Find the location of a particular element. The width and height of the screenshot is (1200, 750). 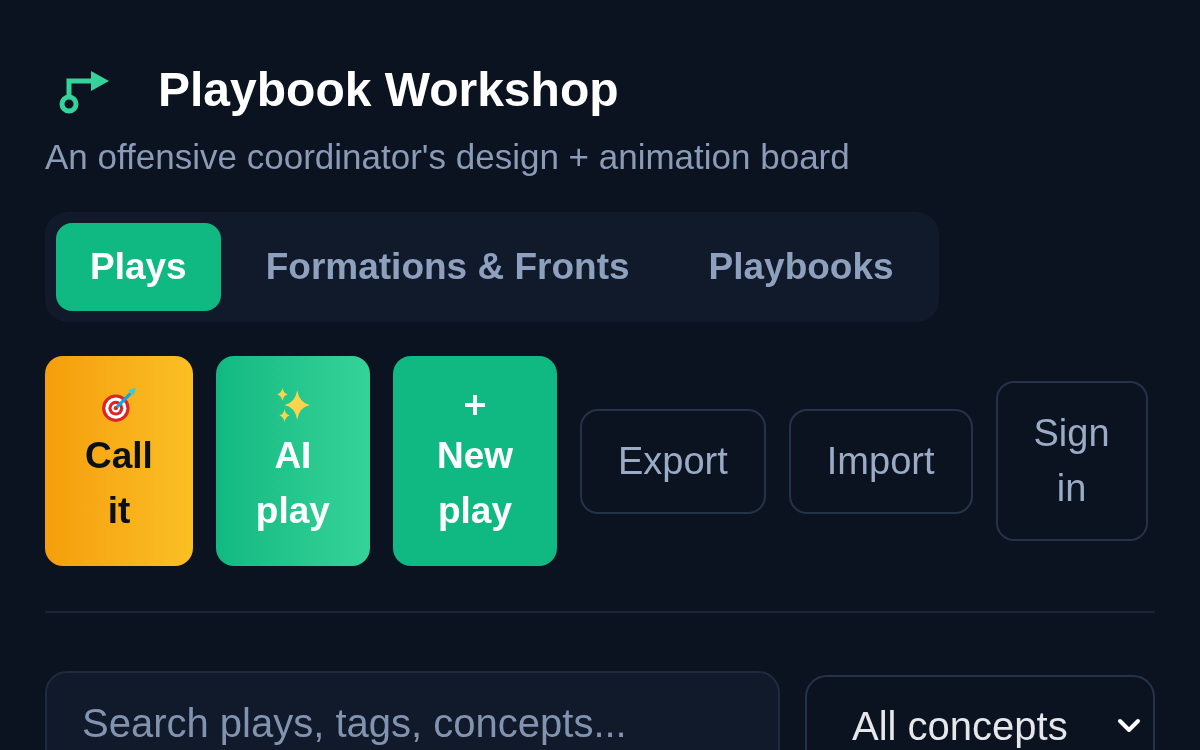

concept-select: All concepts is located at coordinates (980, 712).